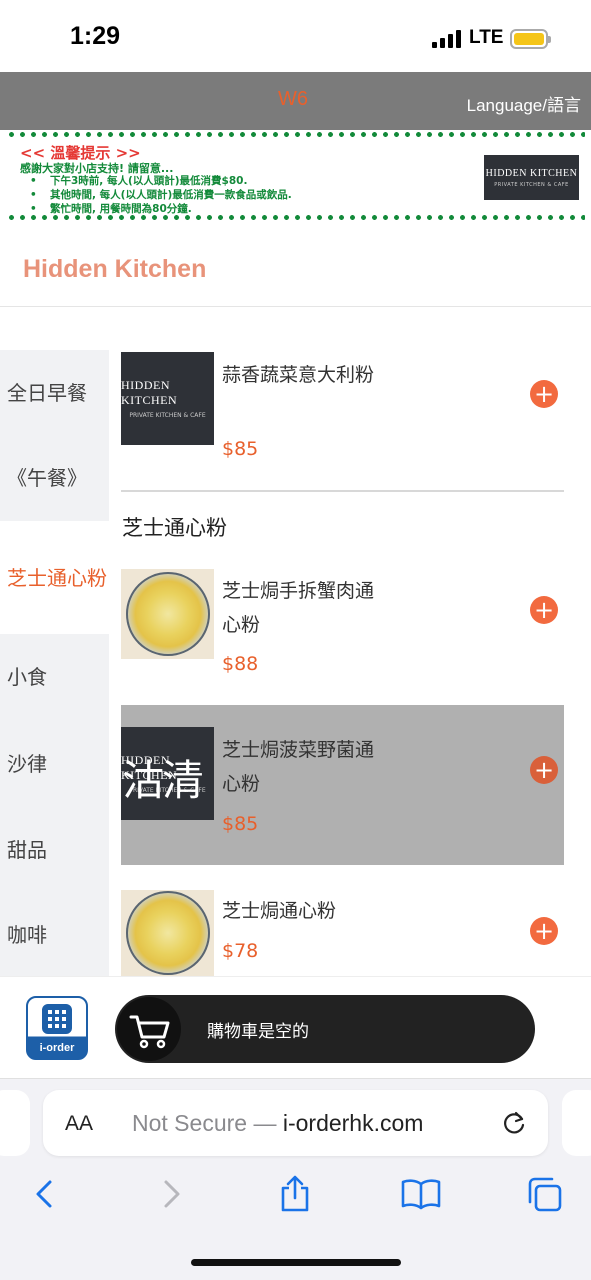 Image resolution: width=591 pixels, height=1280 pixels. I want to click on next-tab-preview, so click(576, 1123).